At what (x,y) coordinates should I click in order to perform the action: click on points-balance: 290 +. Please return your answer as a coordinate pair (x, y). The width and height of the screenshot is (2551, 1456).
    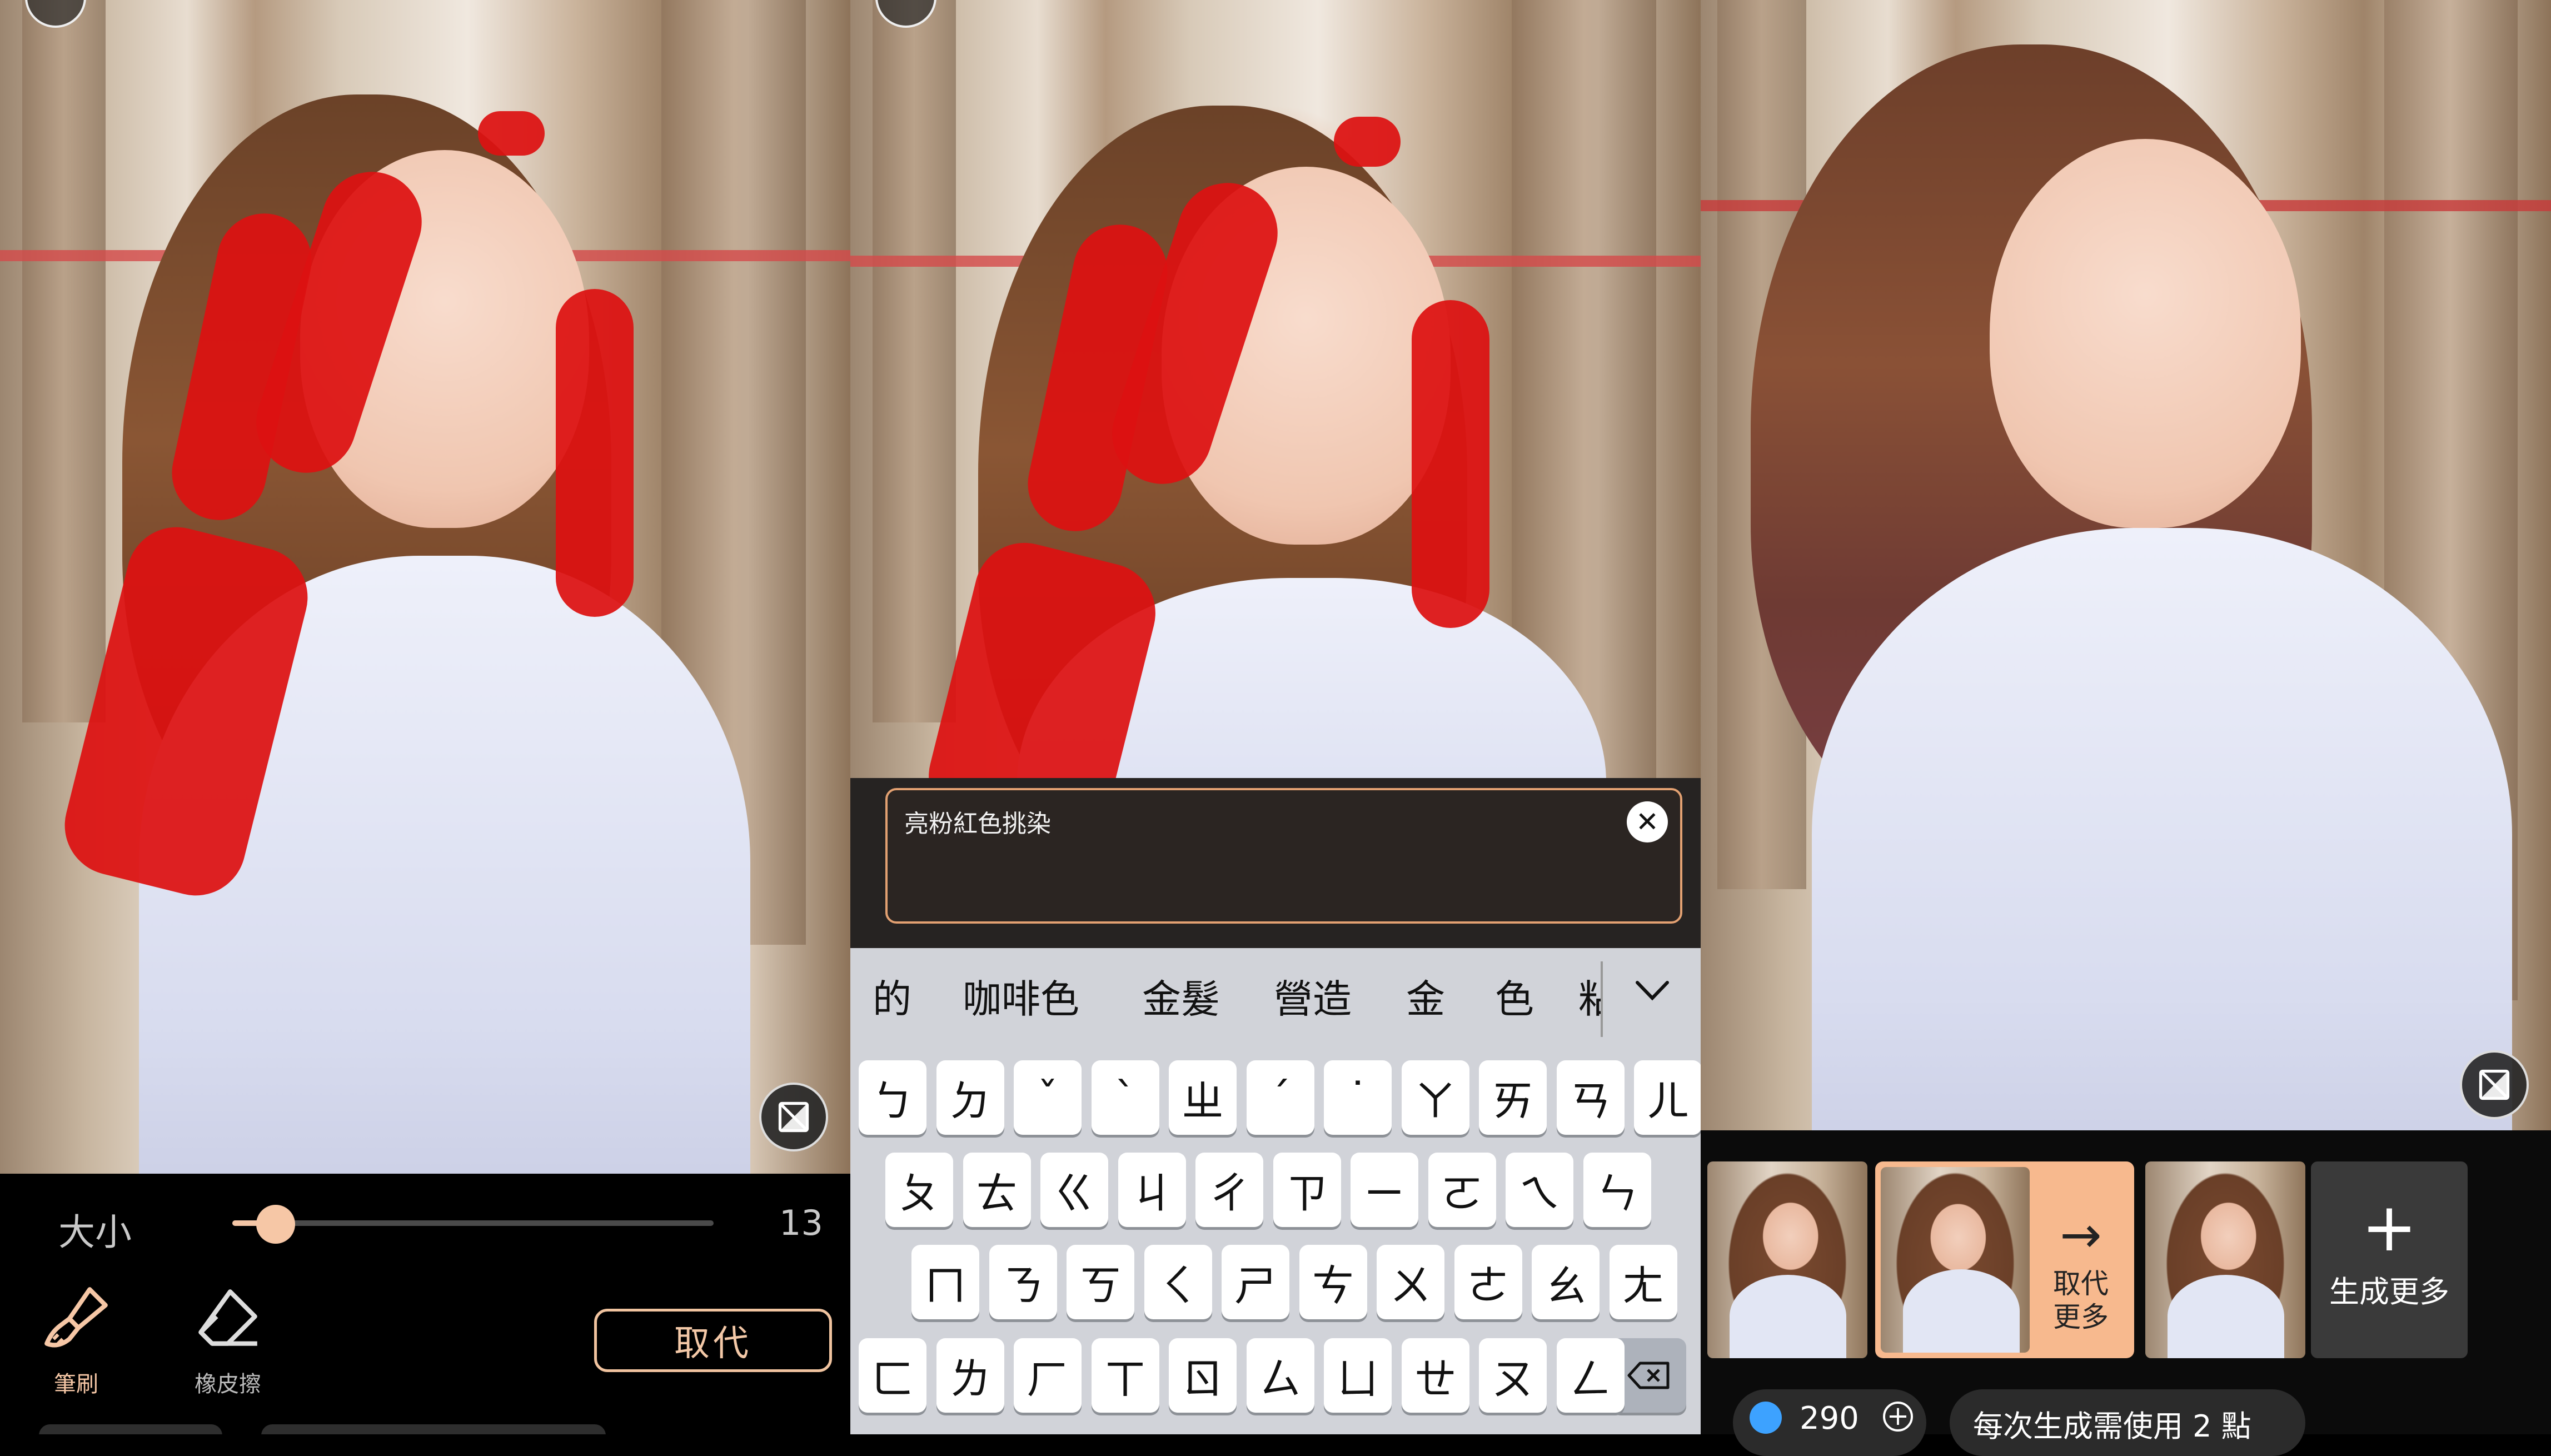
    Looking at the image, I should click on (1829, 1422).